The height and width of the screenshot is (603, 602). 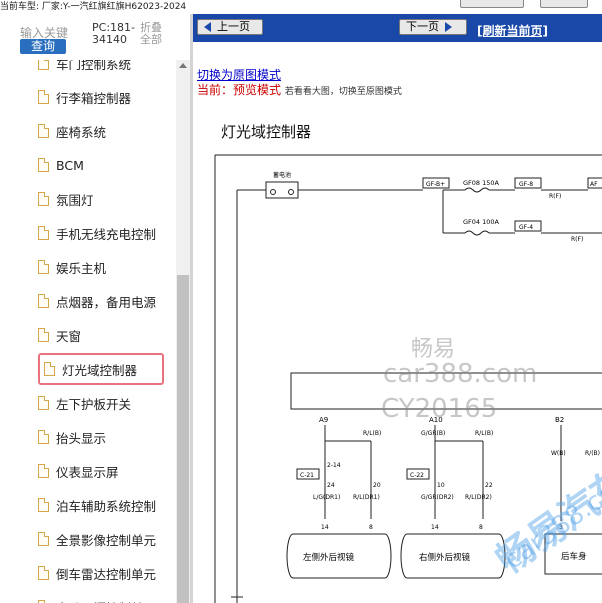 What do you see at coordinates (481, 527) in the screenshot?
I see `bottom-pin-4: 8` at bounding box center [481, 527].